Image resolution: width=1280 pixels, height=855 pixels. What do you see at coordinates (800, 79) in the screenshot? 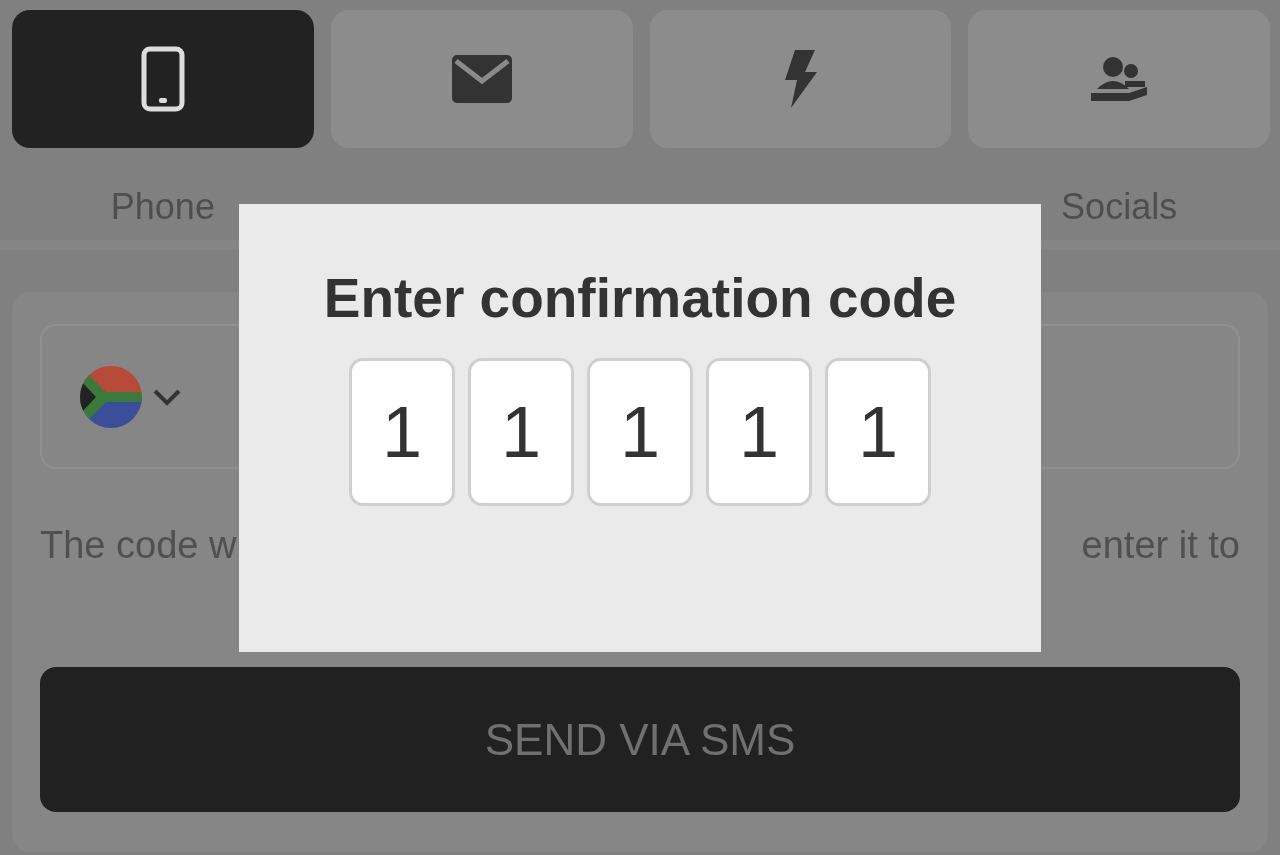
I see `lightning-icon` at bounding box center [800, 79].